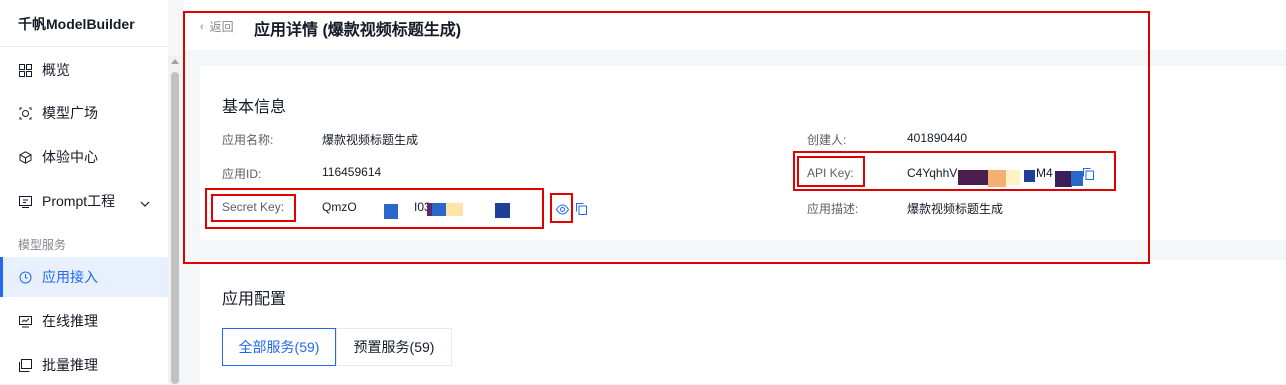 The height and width of the screenshot is (385, 1286). What do you see at coordinates (25, 70) in the screenshot?
I see `grid-icon` at bounding box center [25, 70].